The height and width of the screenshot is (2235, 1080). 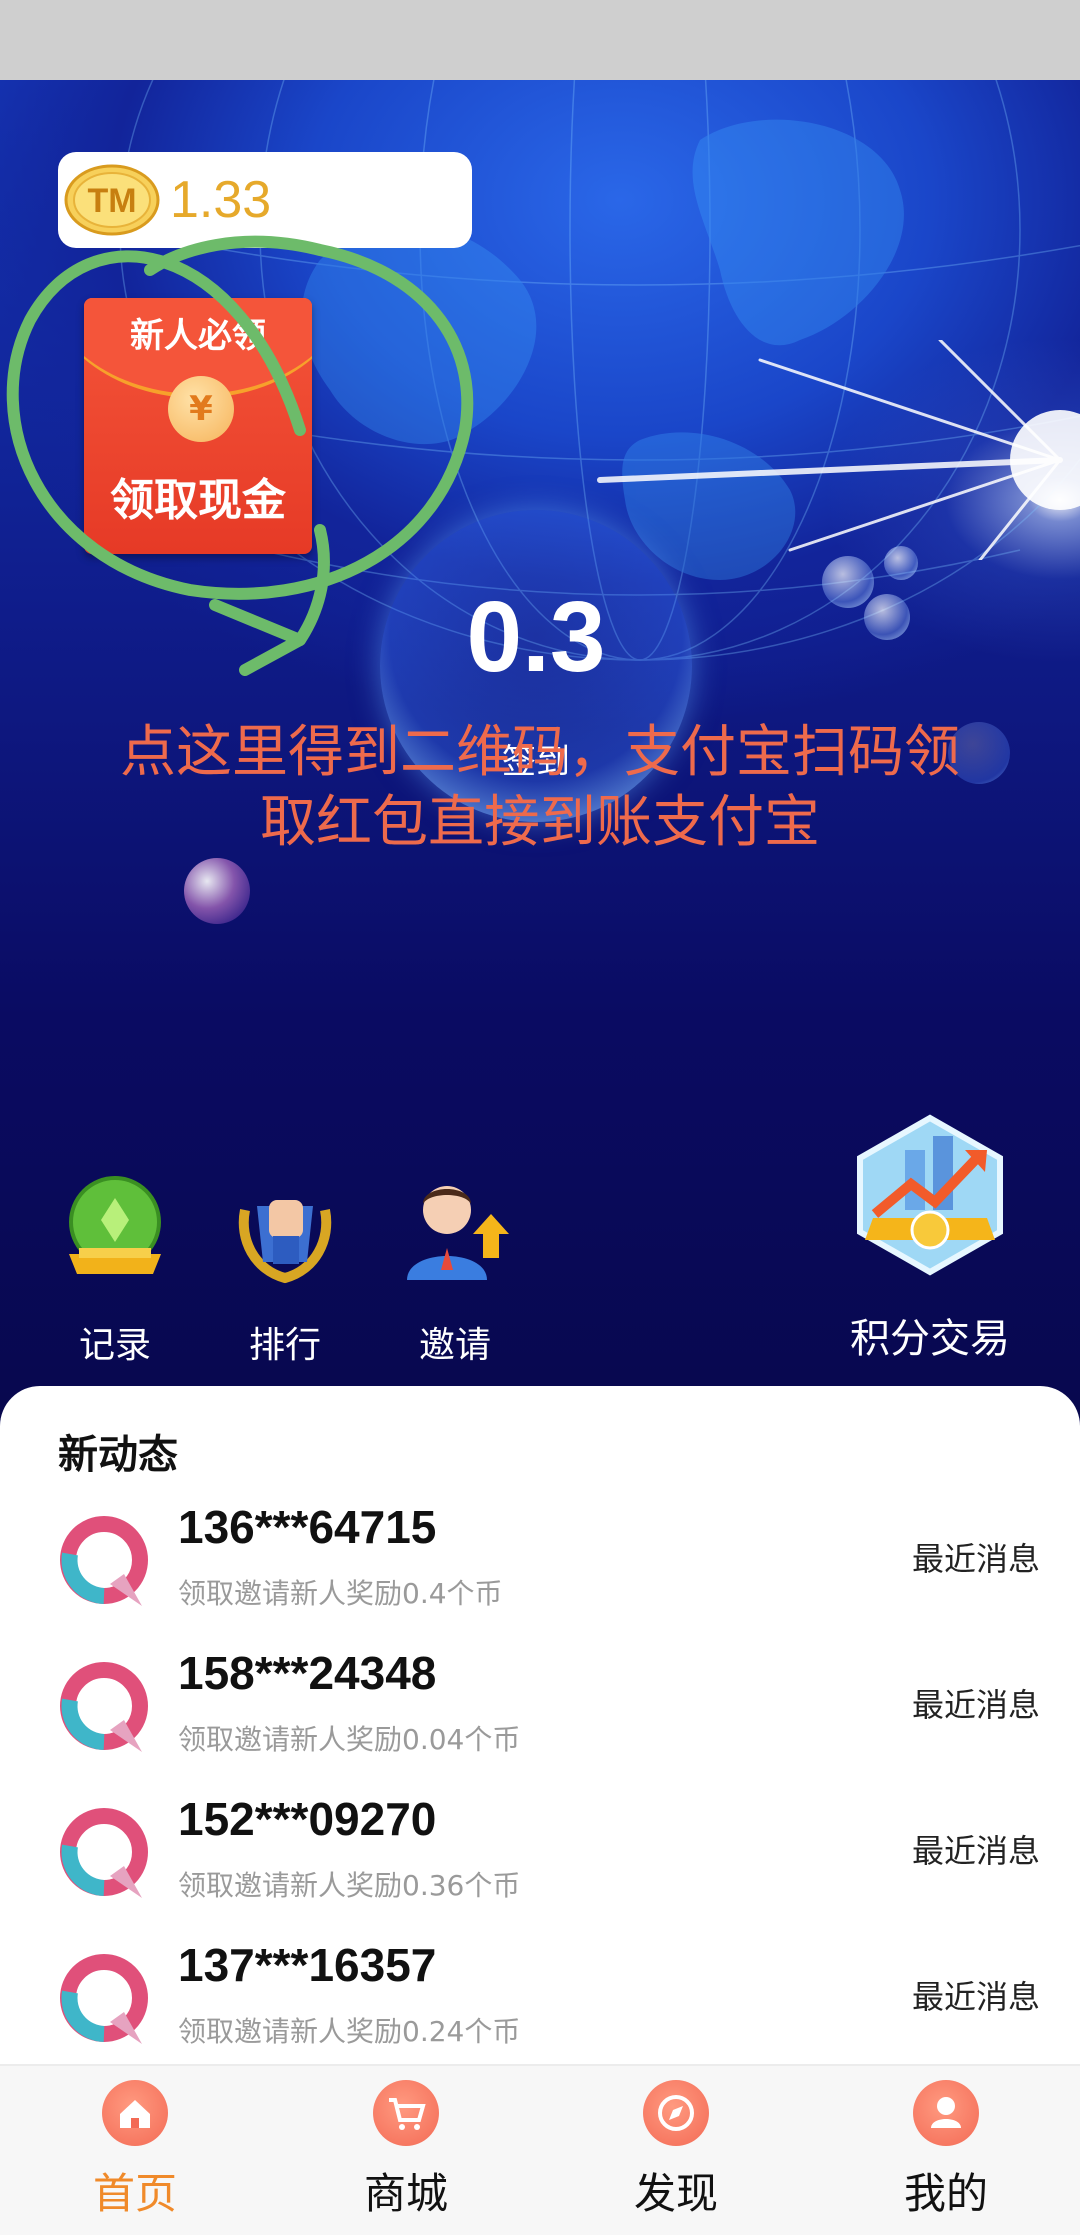 What do you see at coordinates (349, 1885) in the screenshot?
I see `feed-description: 领取邀请新人奖励0.36个币` at bounding box center [349, 1885].